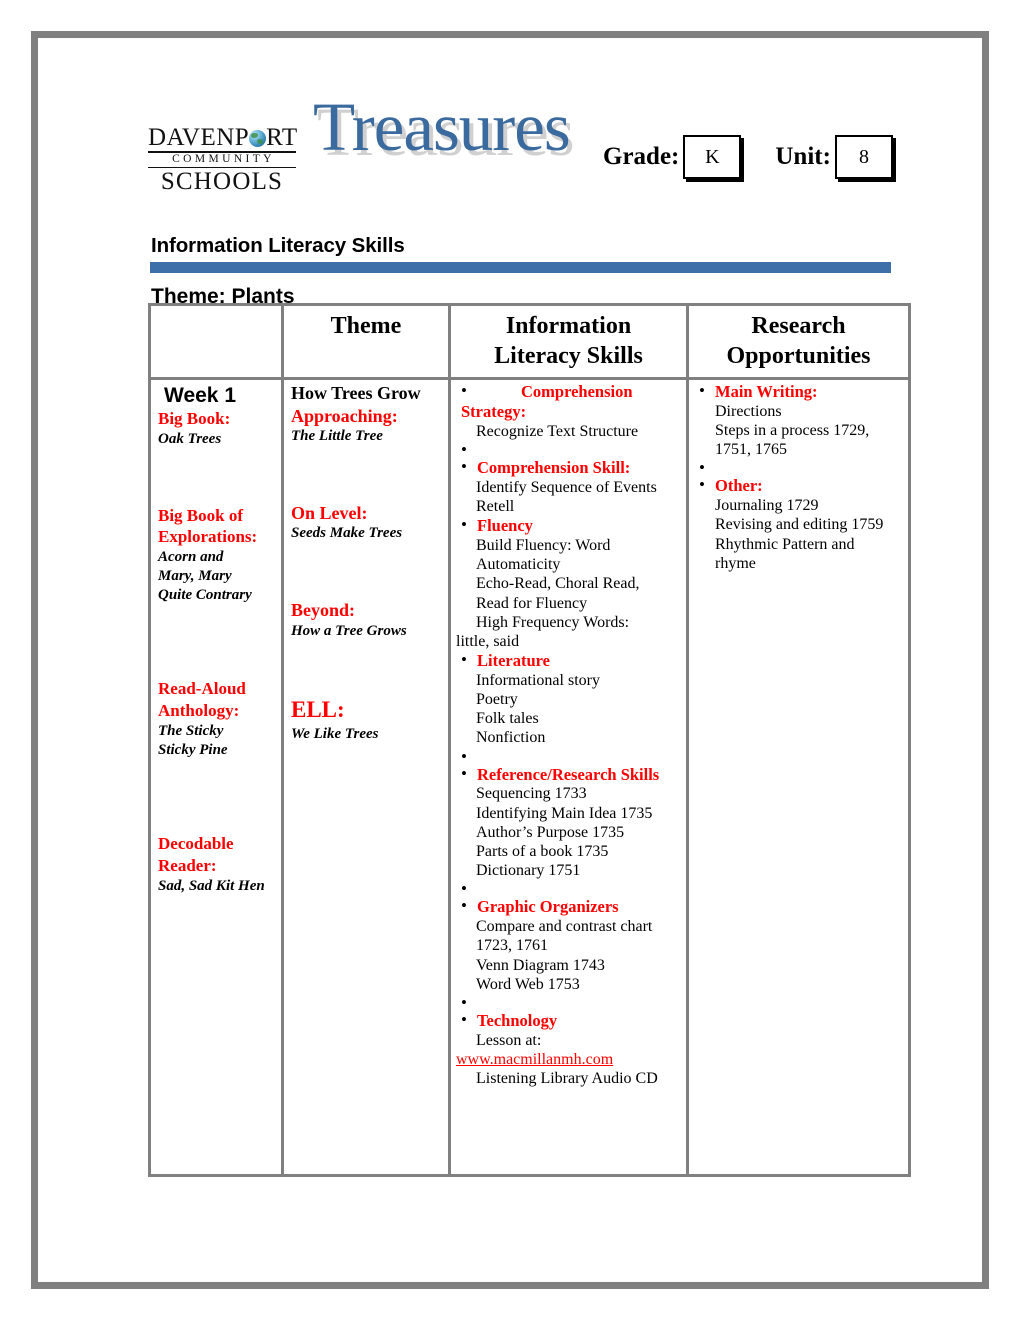 Image resolution: width=1020 pixels, height=1320 pixels. I want to click on theme-title: How Trees Grow, so click(356, 393).